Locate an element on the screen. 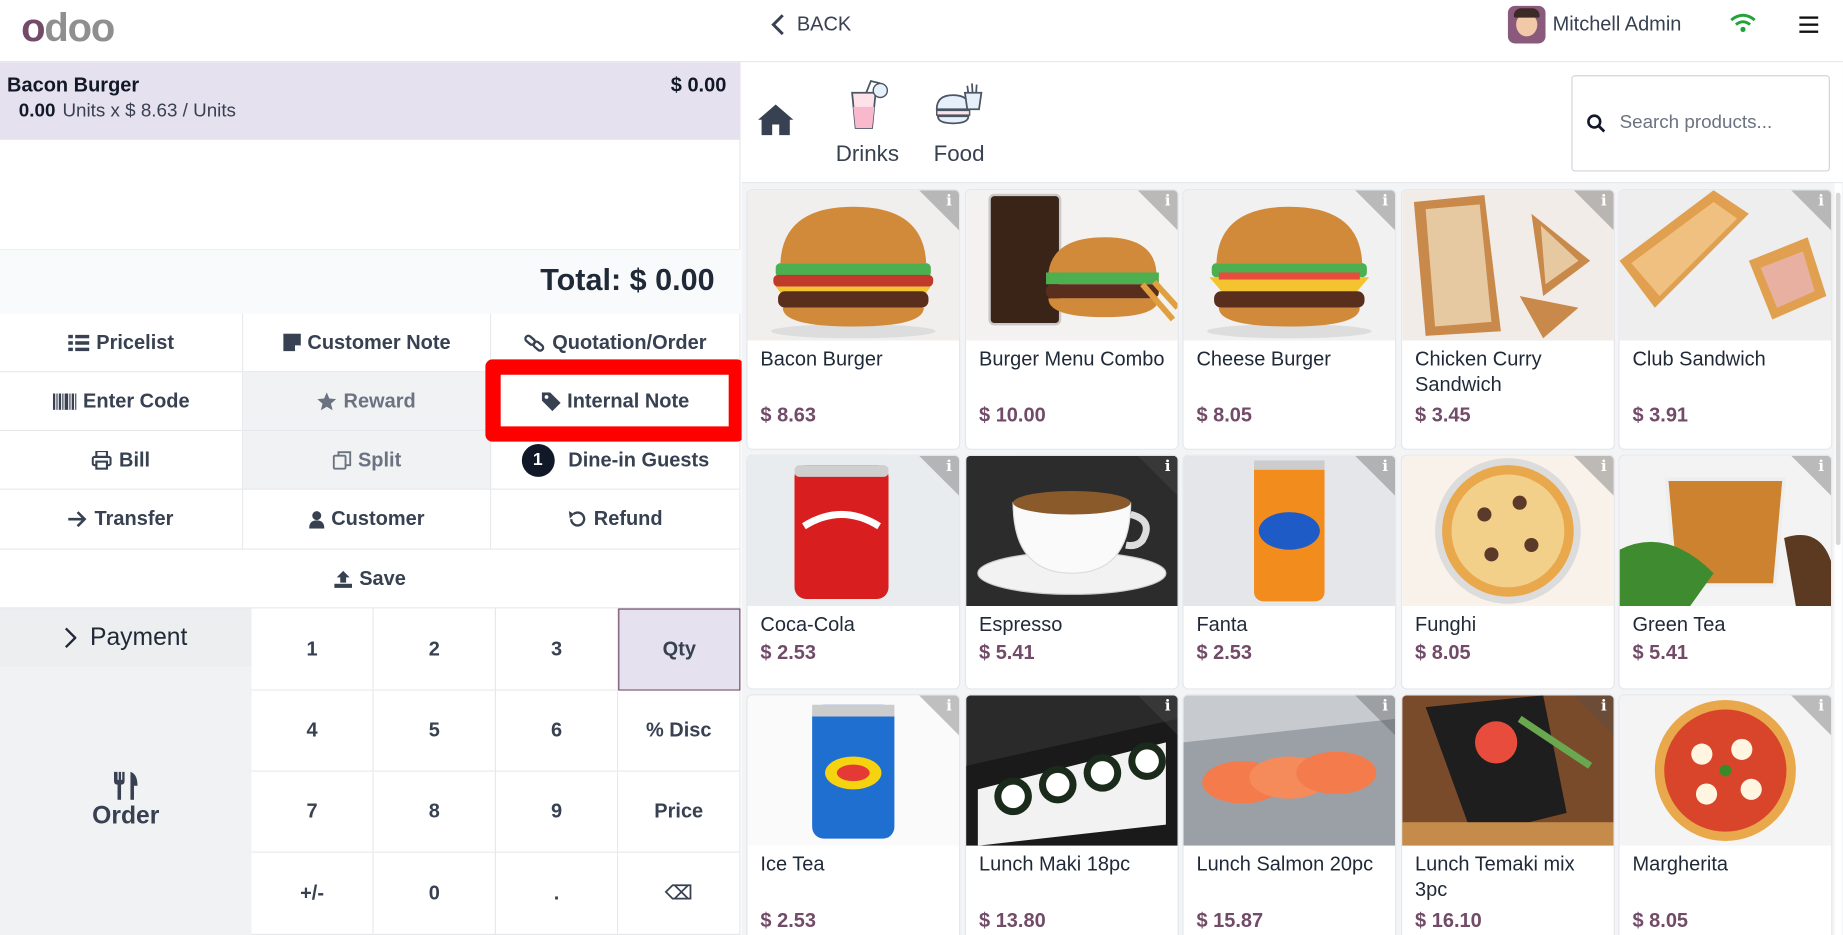 The height and width of the screenshot is (935, 1843). key-3: 3 is located at coordinates (557, 649).